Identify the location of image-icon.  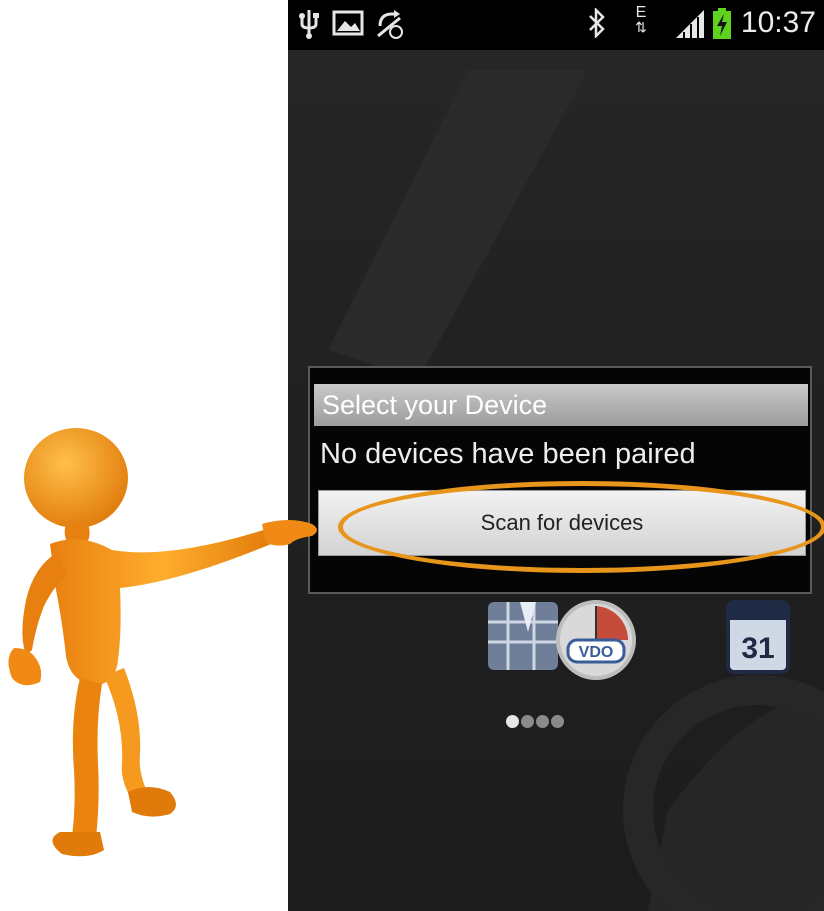
(348, 23).